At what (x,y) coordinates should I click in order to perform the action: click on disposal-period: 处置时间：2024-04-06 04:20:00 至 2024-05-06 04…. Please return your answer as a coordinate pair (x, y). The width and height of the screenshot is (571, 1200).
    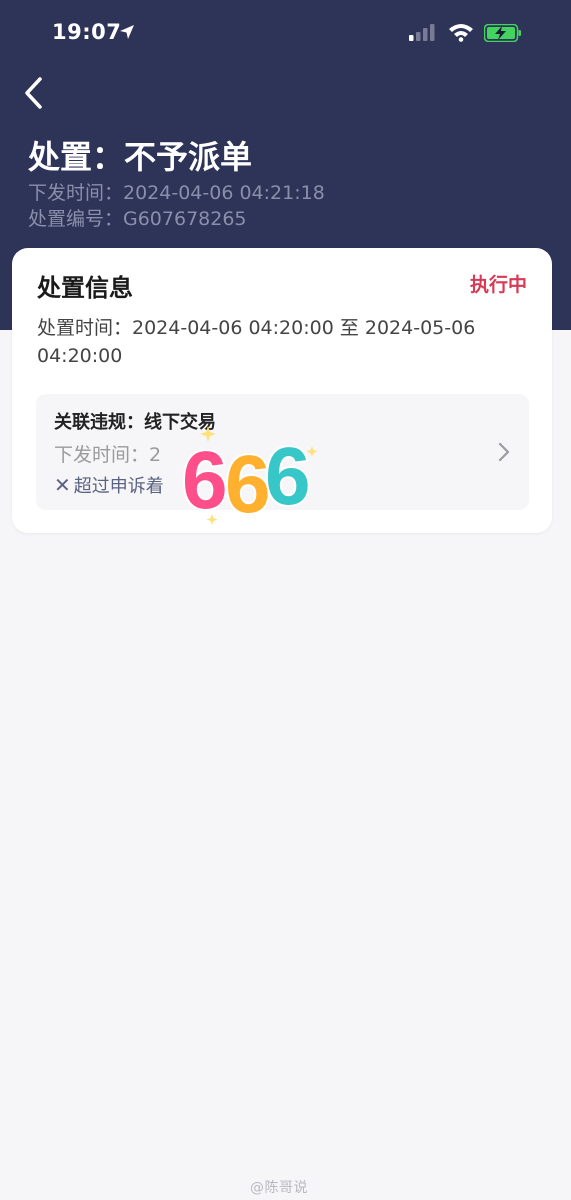
    Looking at the image, I should click on (256, 342).